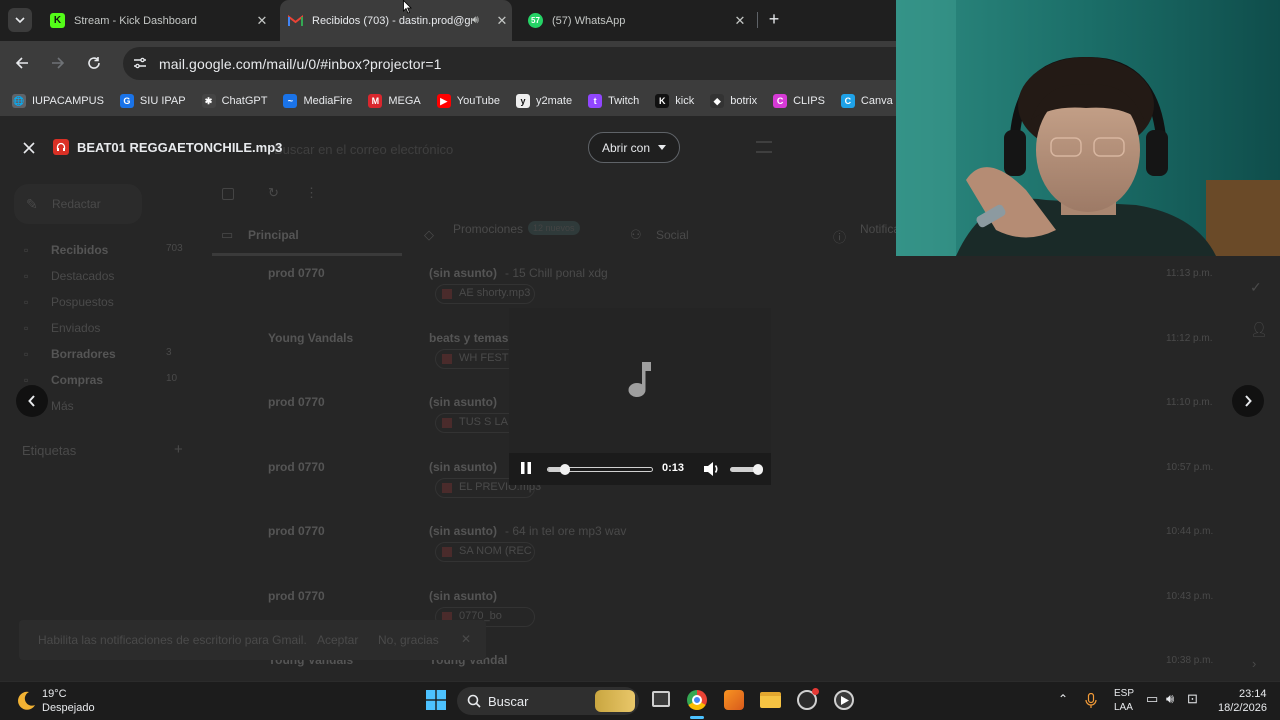 Image resolution: width=1280 pixels, height=720 pixels. What do you see at coordinates (307, 254) in the screenshot?
I see `tab-principal-underline` at bounding box center [307, 254].